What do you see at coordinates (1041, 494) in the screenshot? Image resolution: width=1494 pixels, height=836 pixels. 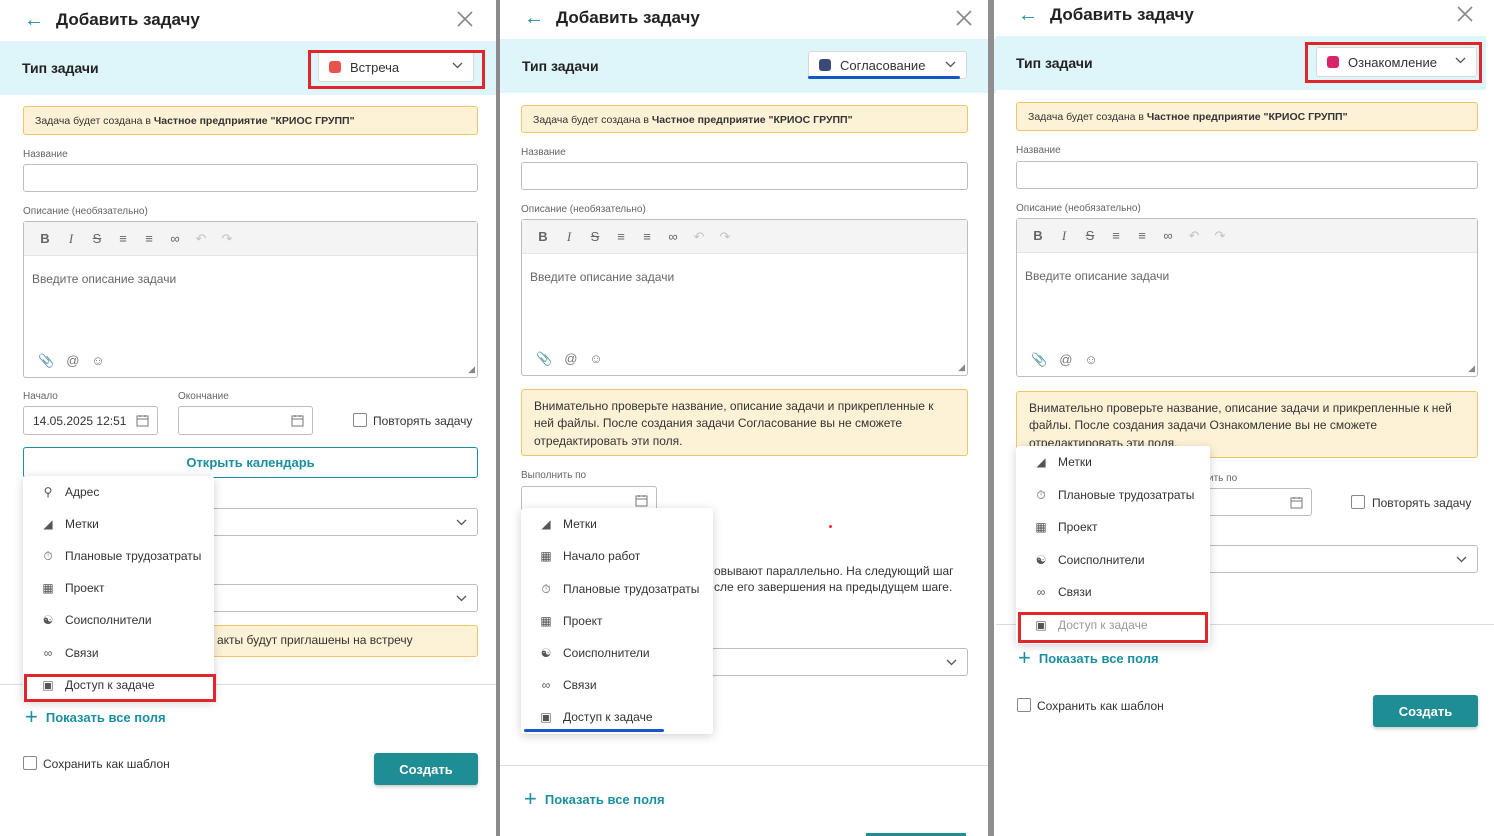 I see `stopwatch-icon: ⏱` at bounding box center [1041, 494].